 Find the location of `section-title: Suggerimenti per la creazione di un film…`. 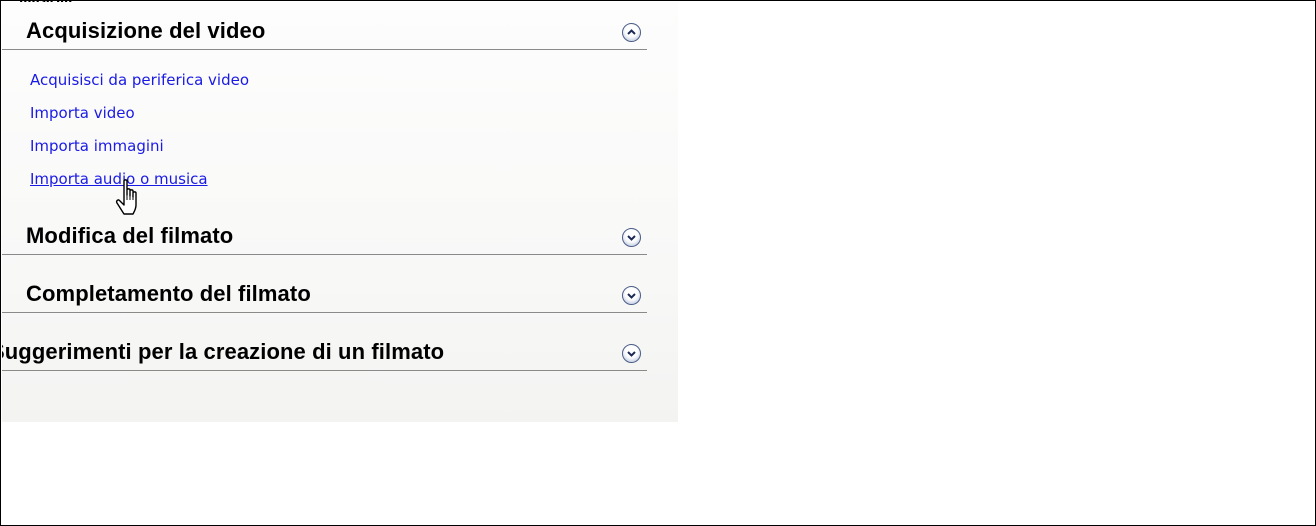

section-title: Suggerimenti per la creazione di un film… is located at coordinates (223, 351).